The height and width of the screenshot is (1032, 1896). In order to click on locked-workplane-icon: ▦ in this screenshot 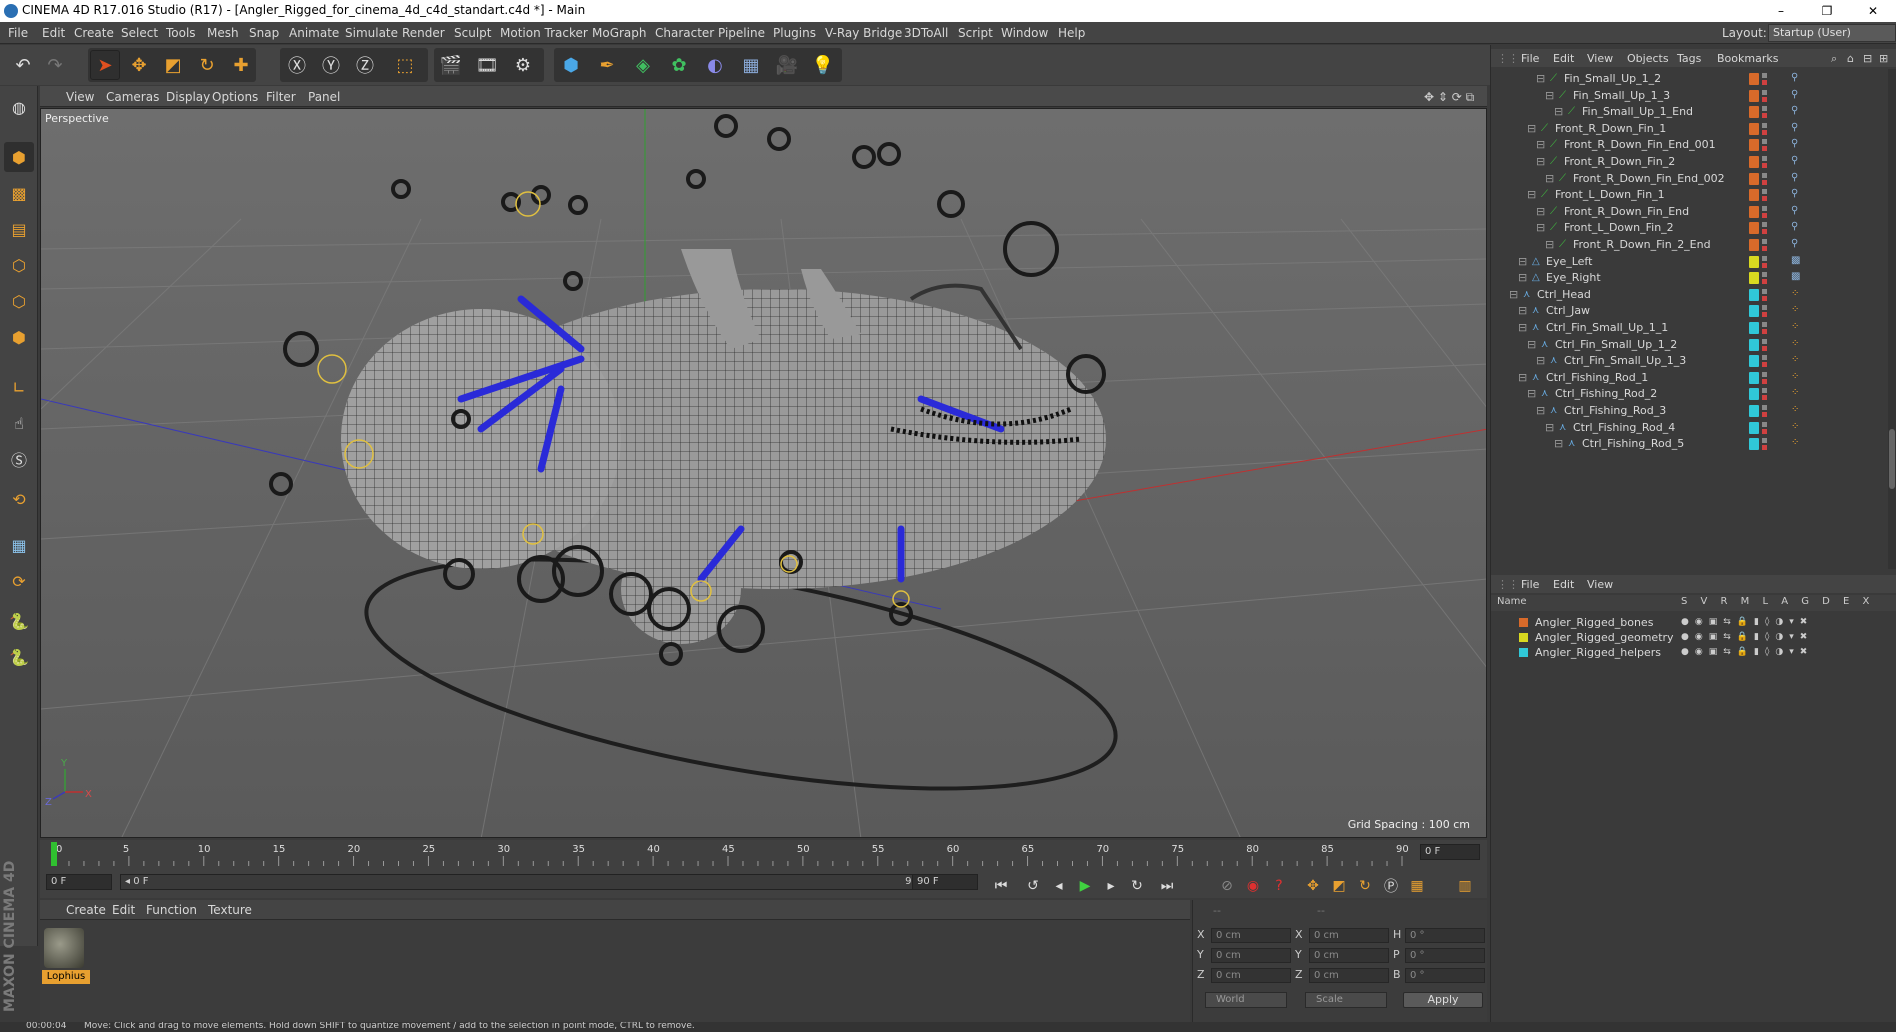, I will do `click(19, 545)`.